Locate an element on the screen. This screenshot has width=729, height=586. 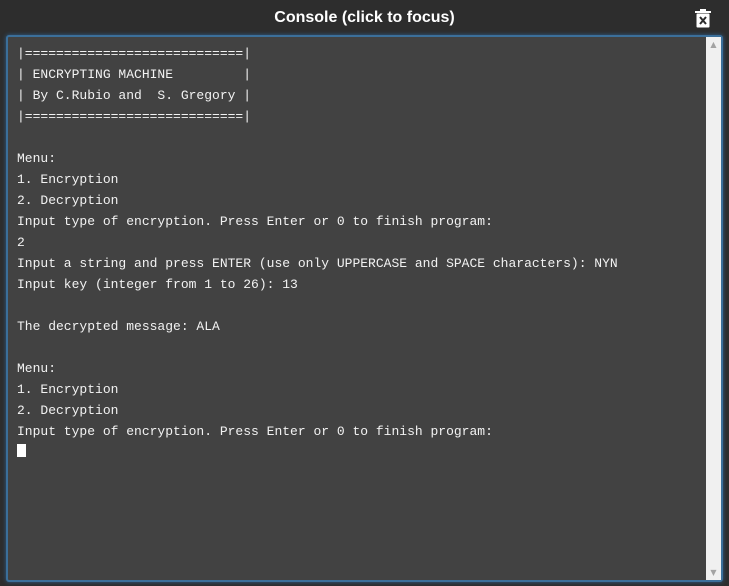
scroll-down-icon: ▼ is located at coordinates (713, 572).